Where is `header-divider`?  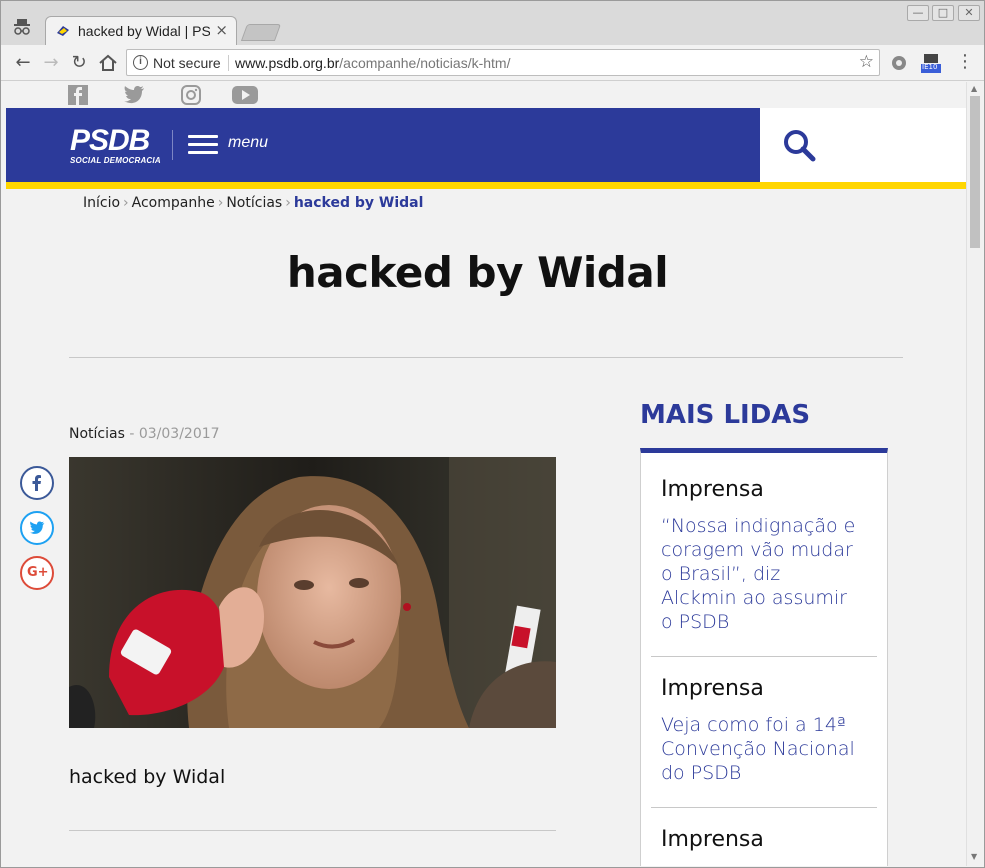
header-divider is located at coordinates (172, 145).